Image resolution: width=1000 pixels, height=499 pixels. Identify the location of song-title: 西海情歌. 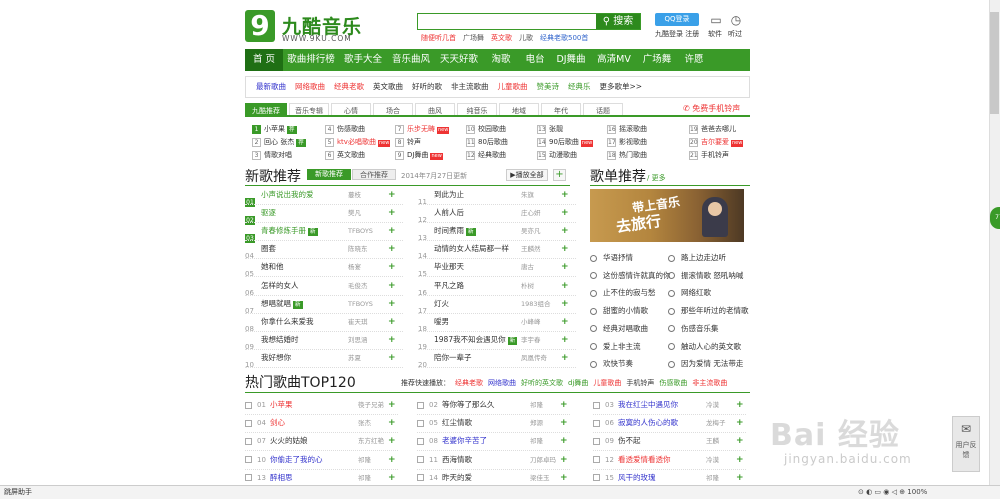
(457, 459).